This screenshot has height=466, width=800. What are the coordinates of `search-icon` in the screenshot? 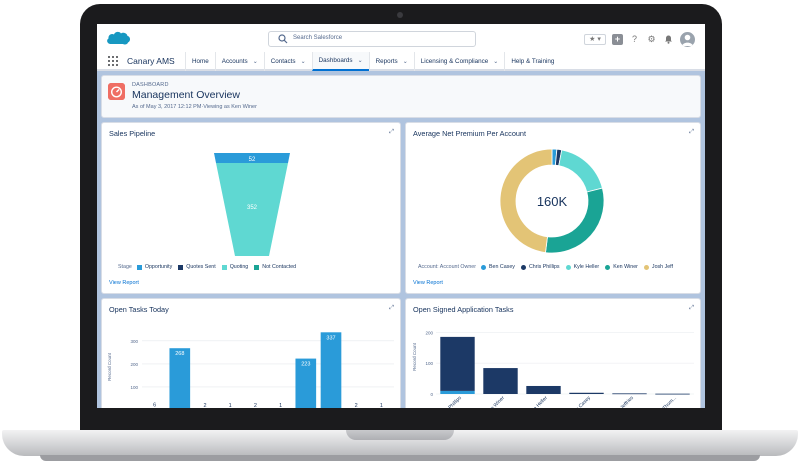 It's located at (283, 39).